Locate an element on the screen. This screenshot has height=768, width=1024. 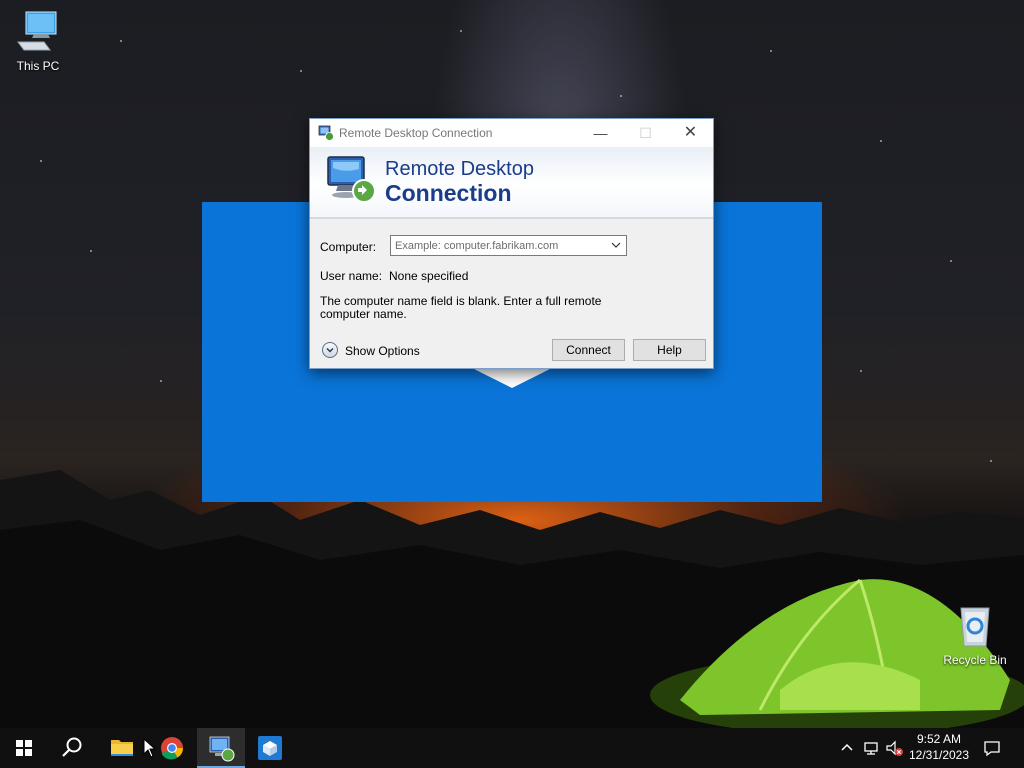
notification-icon is located at coordinates (992, 748).